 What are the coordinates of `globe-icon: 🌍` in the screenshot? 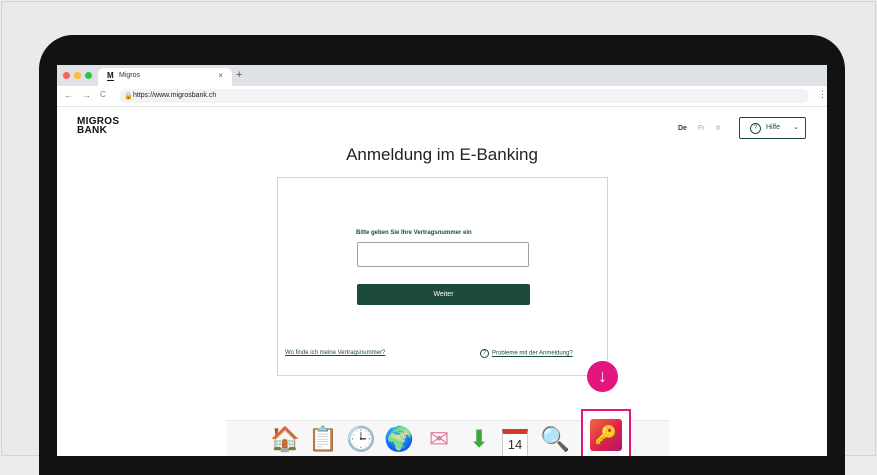 It's located at (399, 440).